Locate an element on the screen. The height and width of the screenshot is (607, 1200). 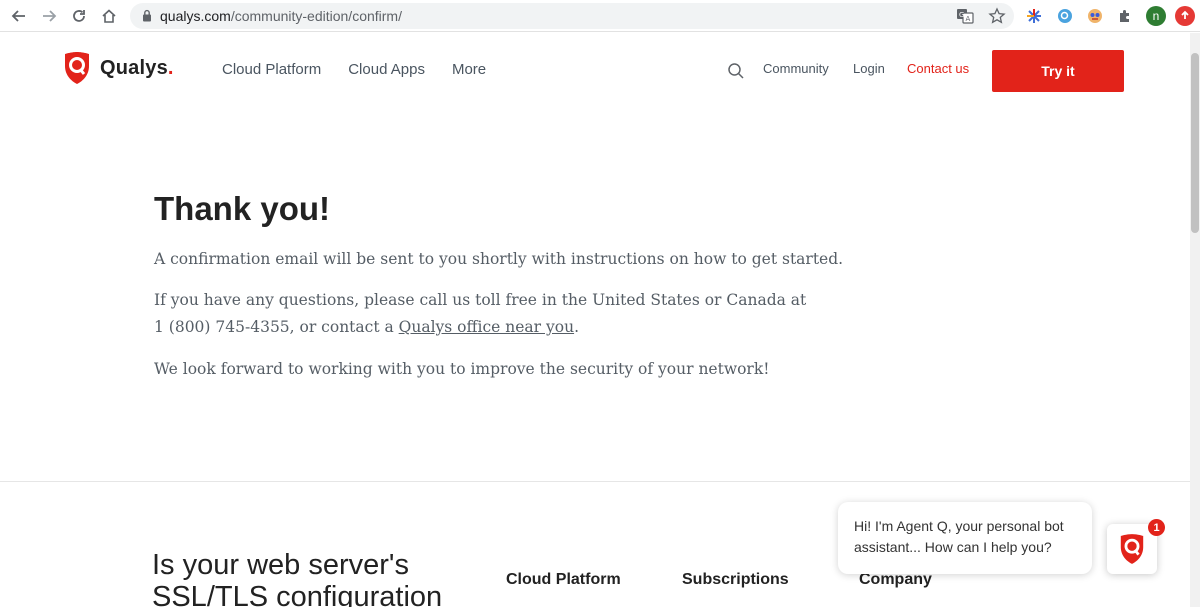
nav-cloud-platform: Cloud Platform is located at coordinates (271, 69).